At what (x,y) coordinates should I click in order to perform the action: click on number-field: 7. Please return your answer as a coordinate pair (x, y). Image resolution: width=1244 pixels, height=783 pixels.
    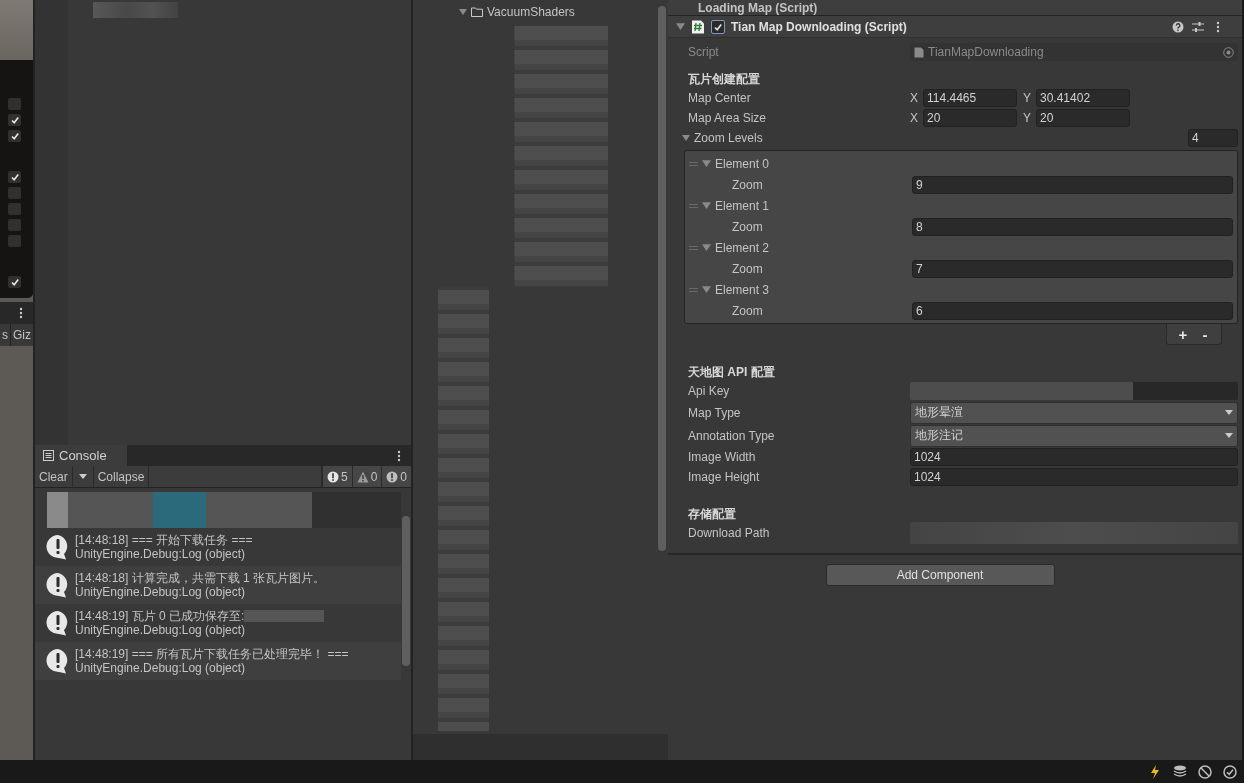
    Looking at the image, I should click on (1072, 268).